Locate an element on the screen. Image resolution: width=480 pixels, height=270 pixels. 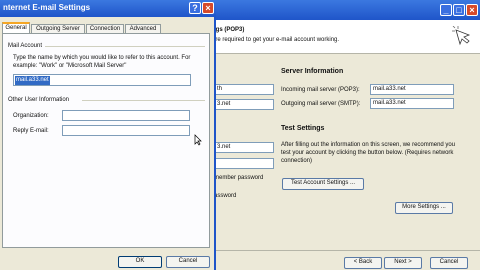
reply-email-field is located at coordinates (126, 130).